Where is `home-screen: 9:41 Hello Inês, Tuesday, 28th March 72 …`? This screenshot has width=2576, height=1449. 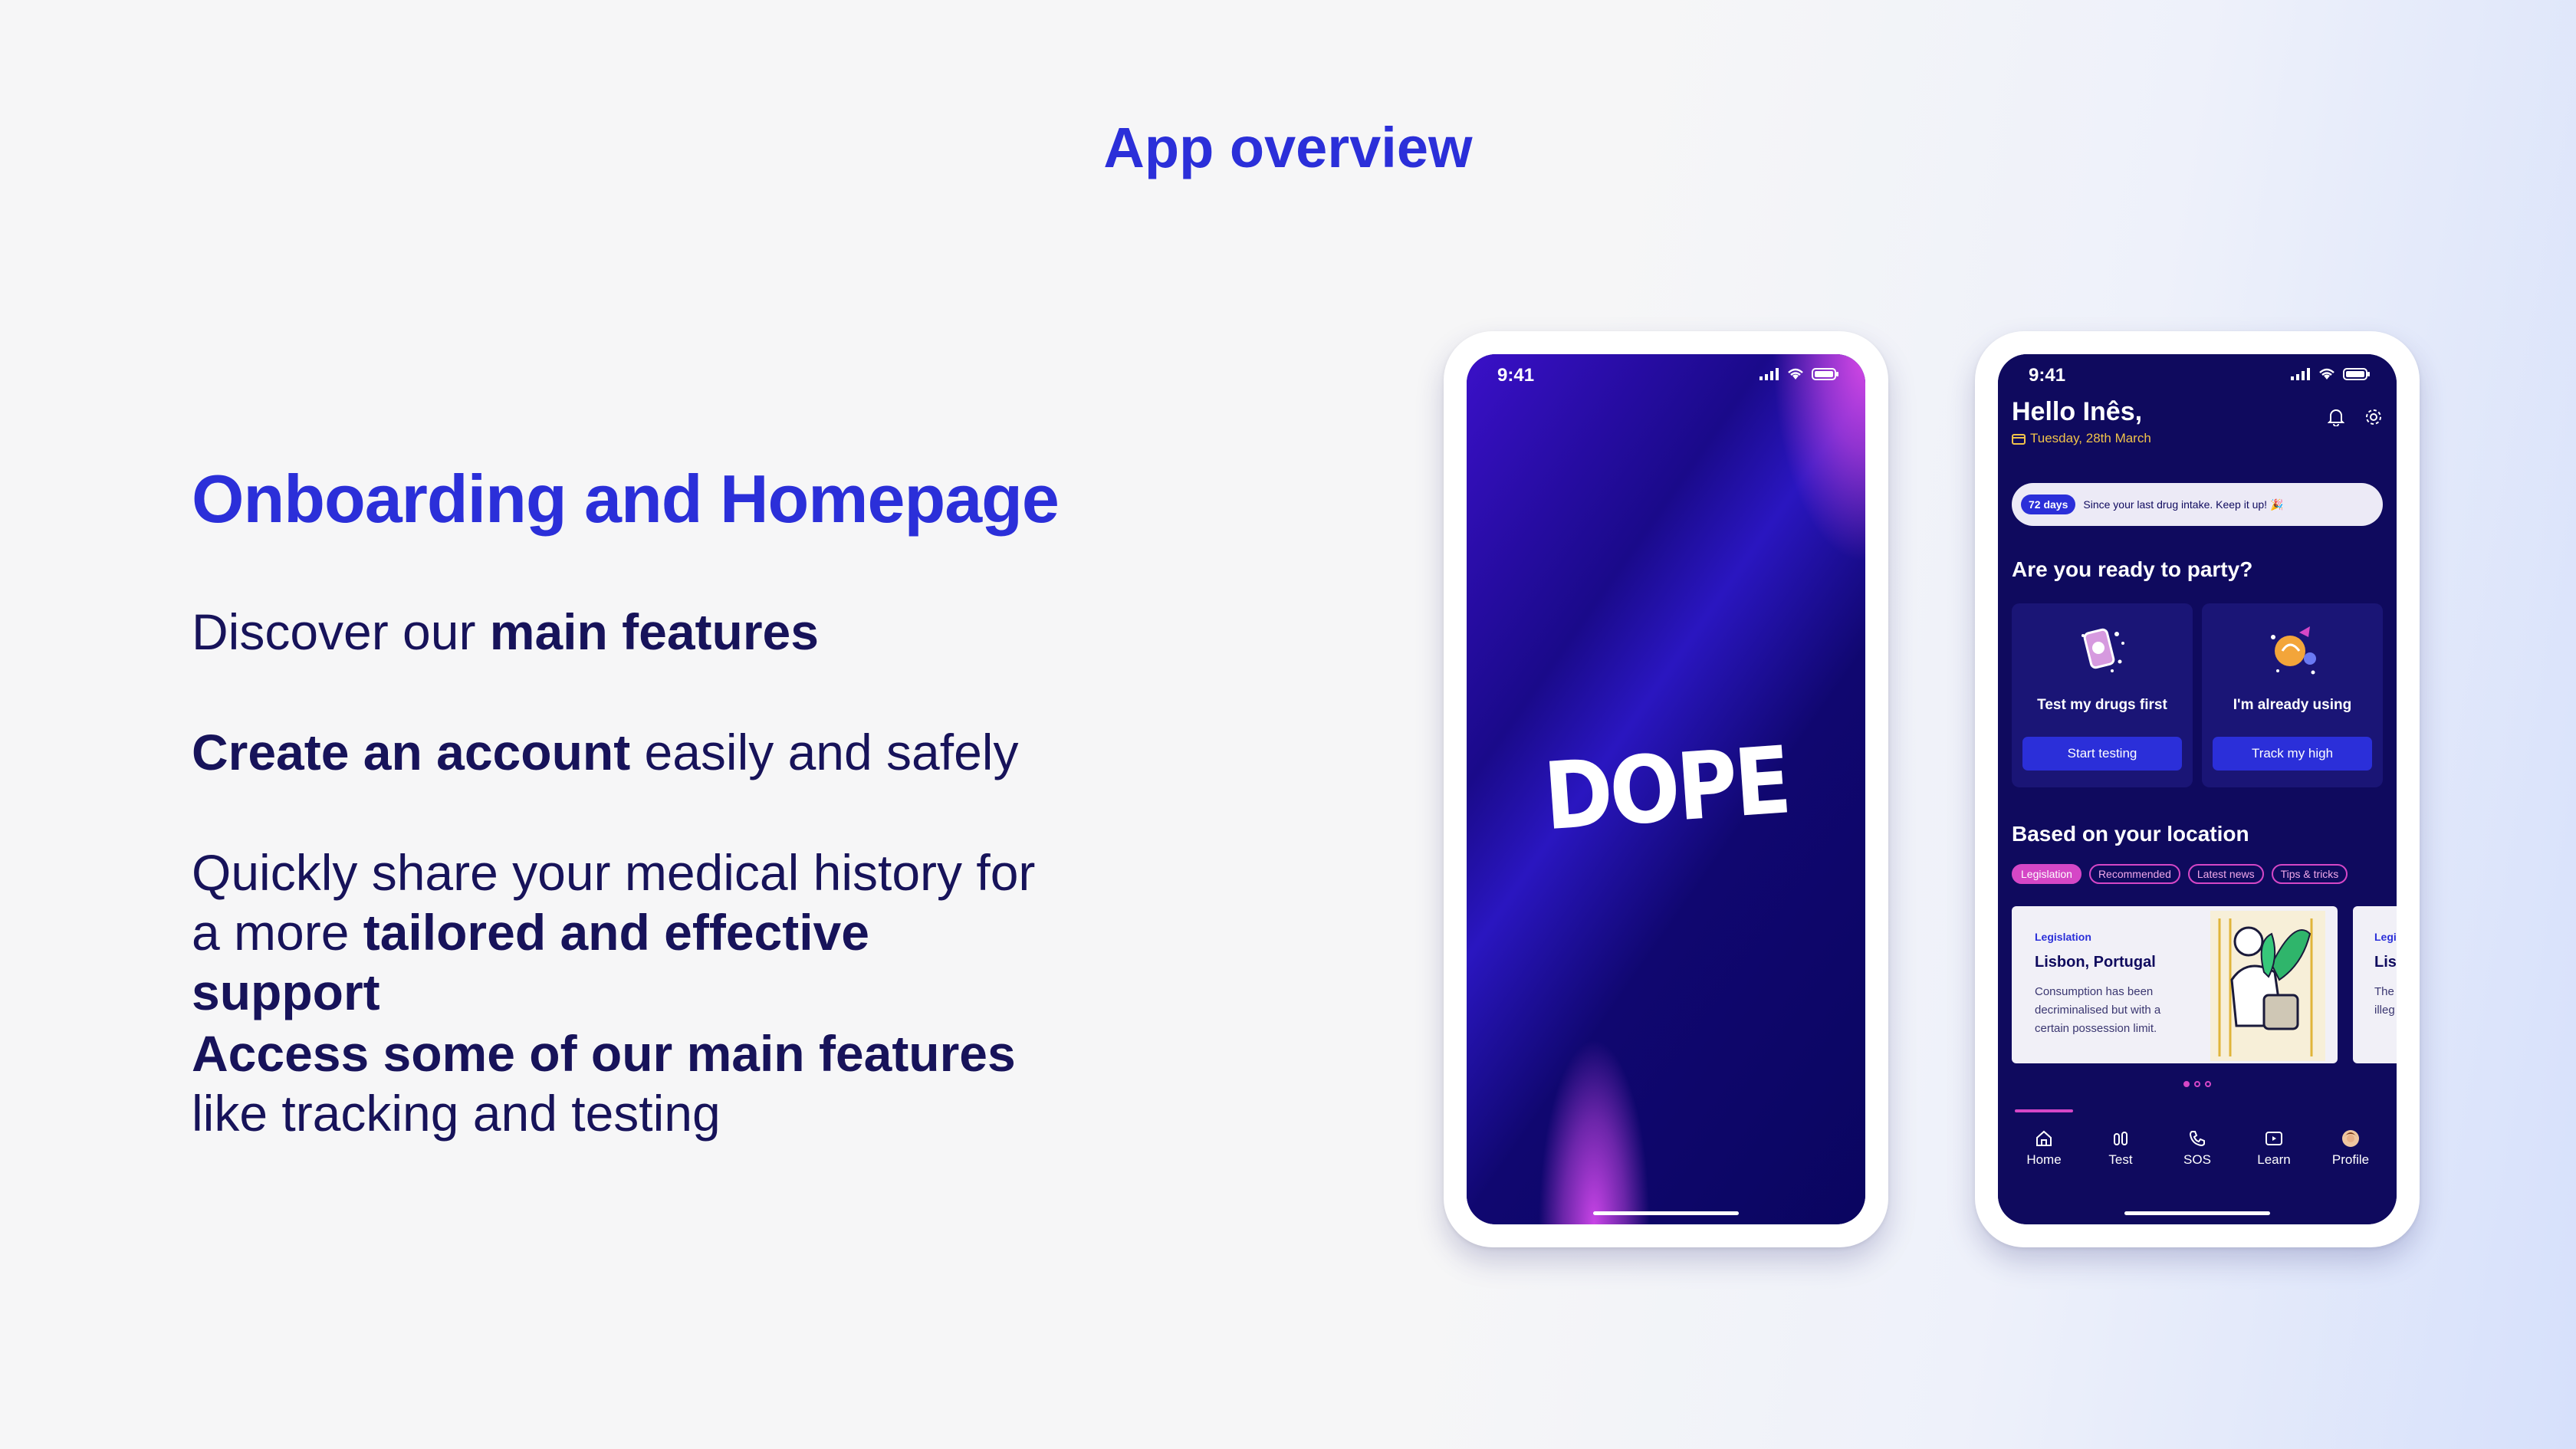
home-screen: 9:41 Hello Inês, Tuesday, 28th March 72 … is located at coordinates (2197, 789).